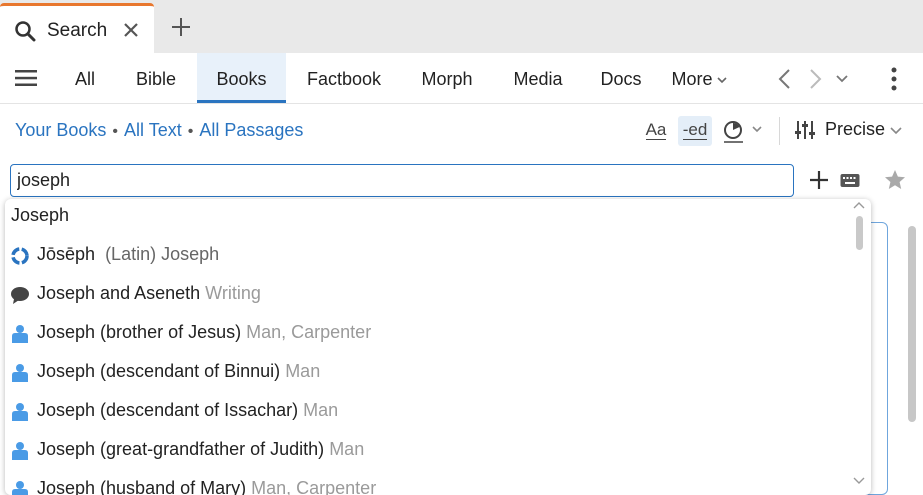 This screenshot has width=923, height=495. Describe the element at coordinates (20, 256) in the screenshot. I see `lexicon-icon` at that location.